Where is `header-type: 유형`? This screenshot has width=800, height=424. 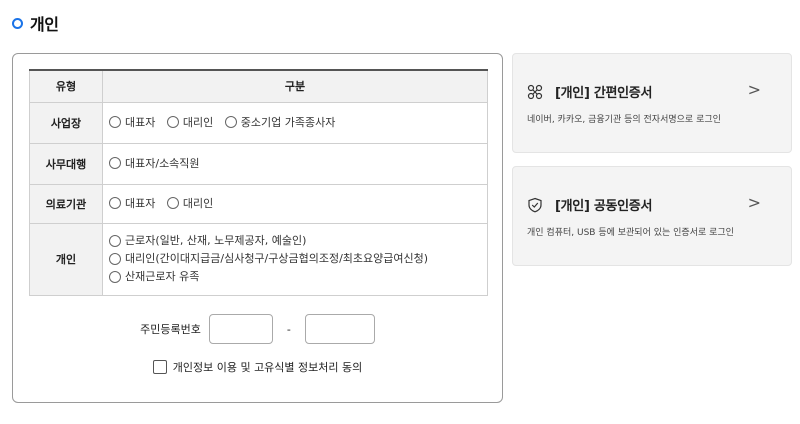 header-type: 유형 is located at coordinates (66, 86).